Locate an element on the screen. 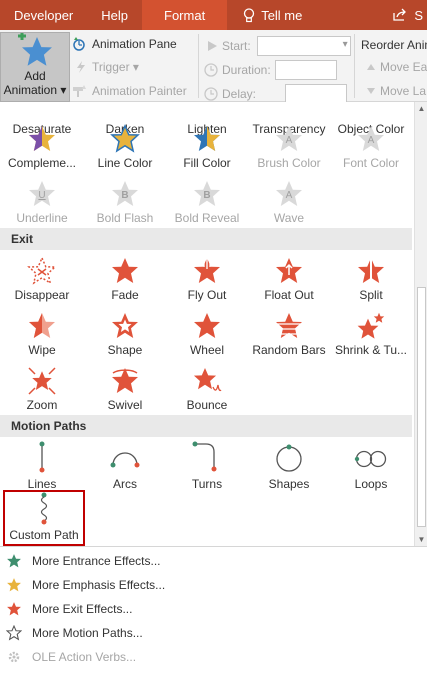 The image size is (427, 680). exit-star-icon is located at coordinates (14, 609).